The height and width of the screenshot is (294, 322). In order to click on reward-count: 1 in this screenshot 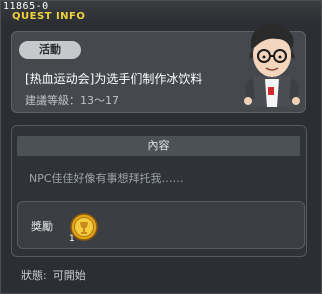, I will do `click(72, 238)`.